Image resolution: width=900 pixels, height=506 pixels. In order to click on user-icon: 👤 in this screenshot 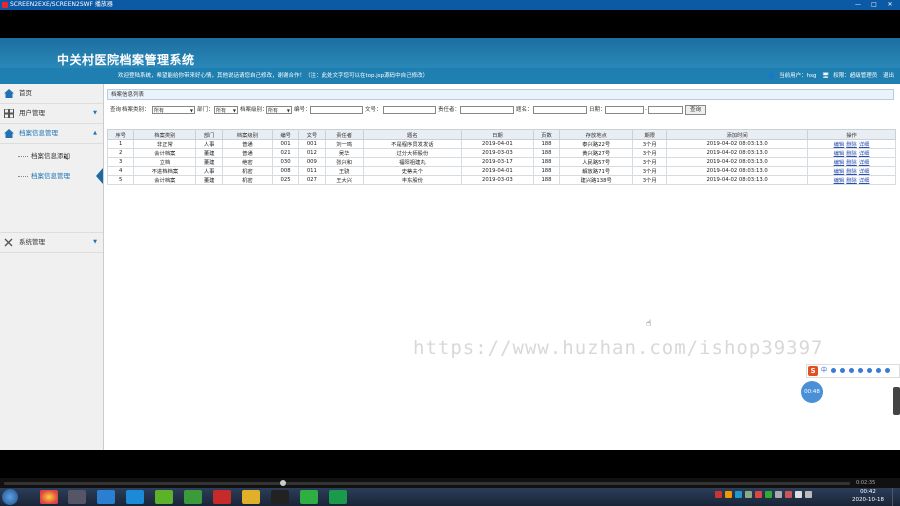, I will do `click(772, 76)`.